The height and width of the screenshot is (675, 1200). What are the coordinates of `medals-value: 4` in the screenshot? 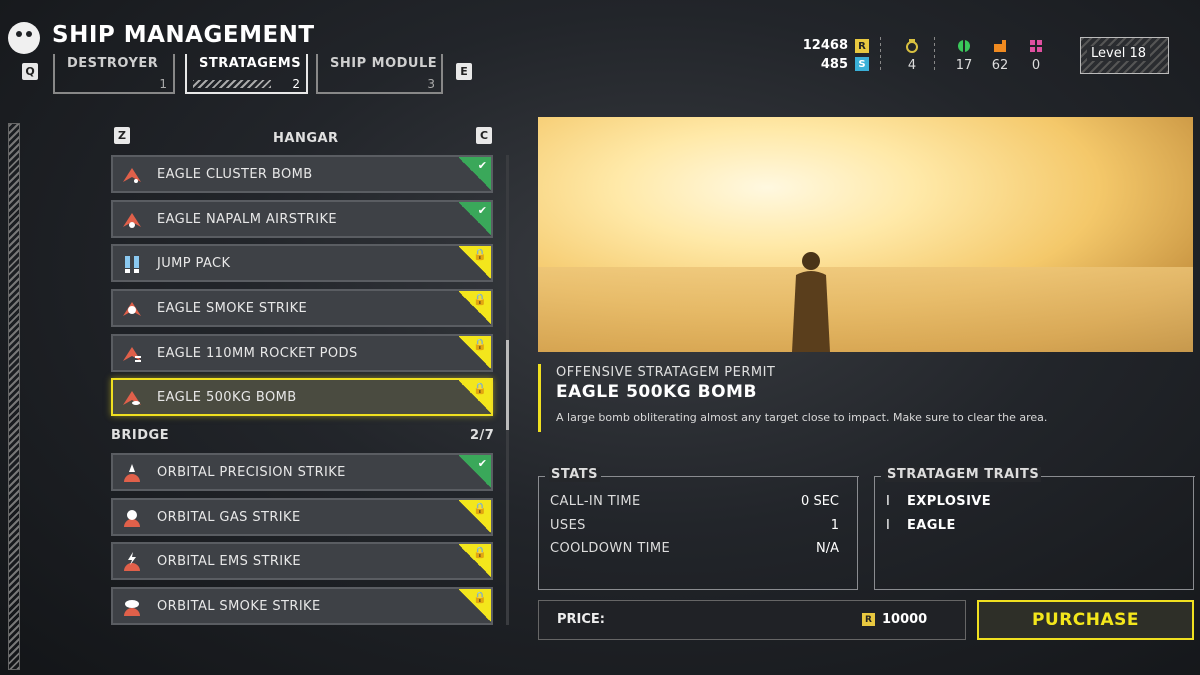 It's located at (912, 65).